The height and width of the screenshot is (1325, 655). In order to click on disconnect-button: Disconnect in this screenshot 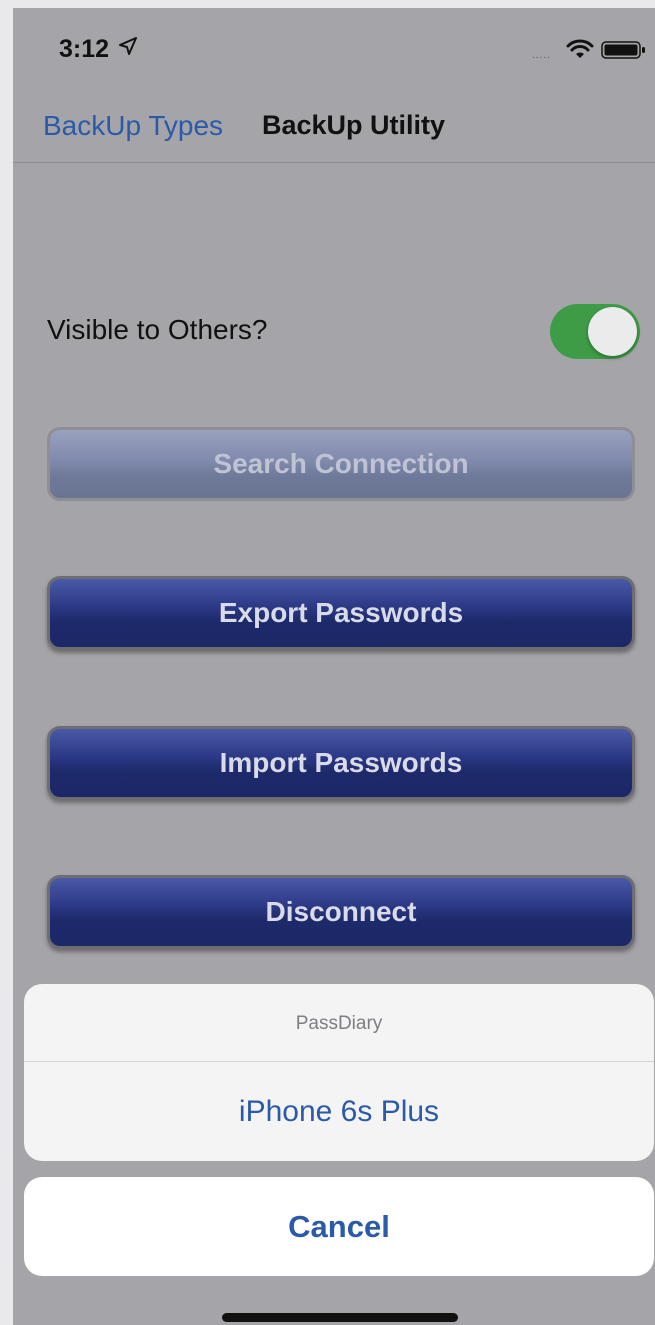, I will do `click(341, 912)`.